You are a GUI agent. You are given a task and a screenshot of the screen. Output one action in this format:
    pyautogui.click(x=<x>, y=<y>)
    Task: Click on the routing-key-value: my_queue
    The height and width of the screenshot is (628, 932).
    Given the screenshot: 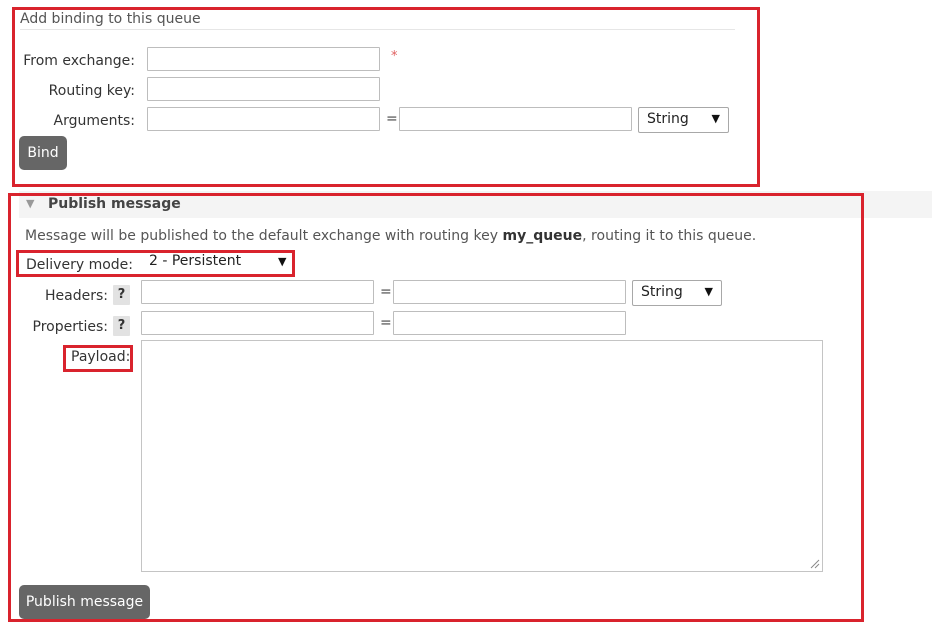 What is the action you would take?
    pyautogui.click(x=542, y=236)
    